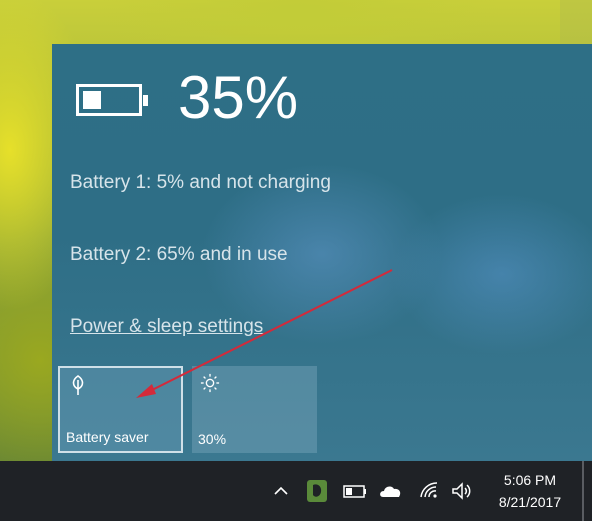  What do you see at coordinates (107, 437) in the screenshot?
I see `battery-saver-label: Battery saver` at bounding box center [107, 437].